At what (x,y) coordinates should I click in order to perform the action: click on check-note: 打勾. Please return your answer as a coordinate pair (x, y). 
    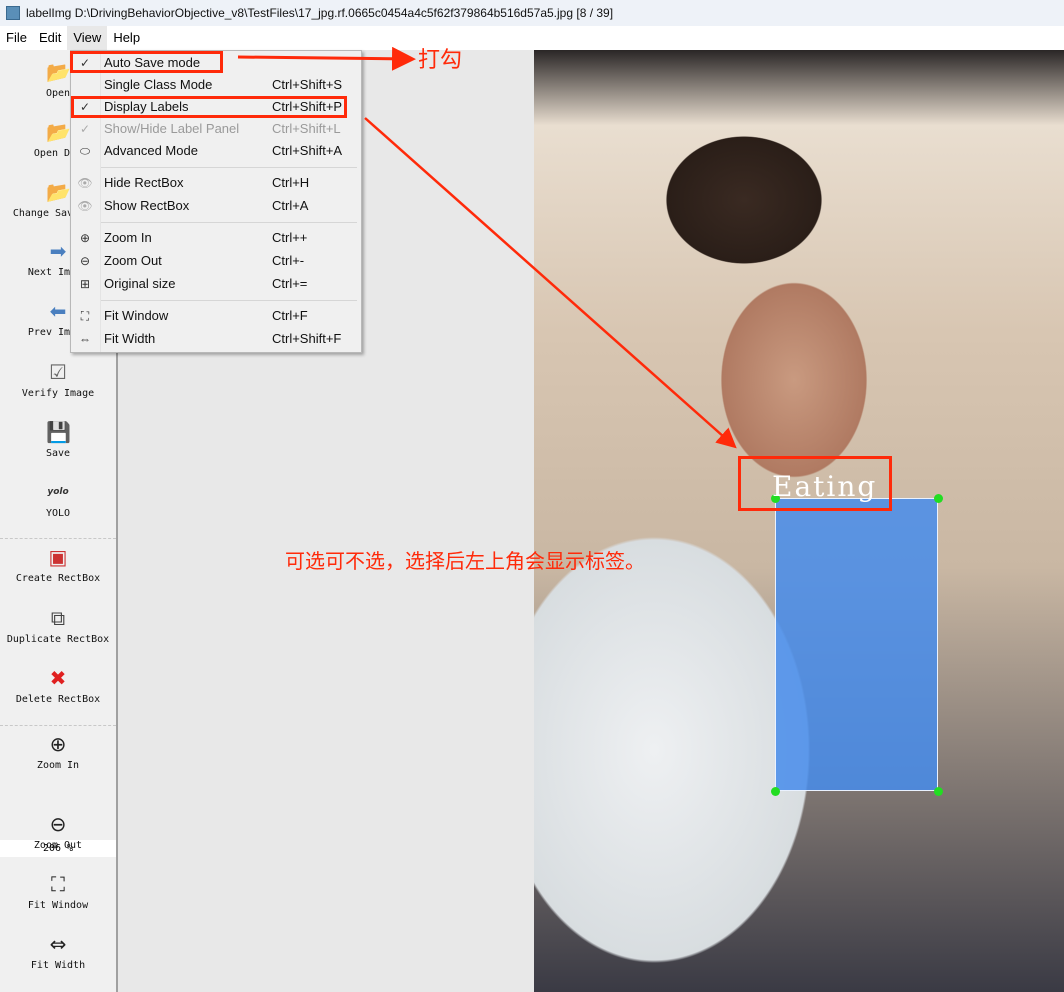
    Looking at the image, I should click on (440, 60).